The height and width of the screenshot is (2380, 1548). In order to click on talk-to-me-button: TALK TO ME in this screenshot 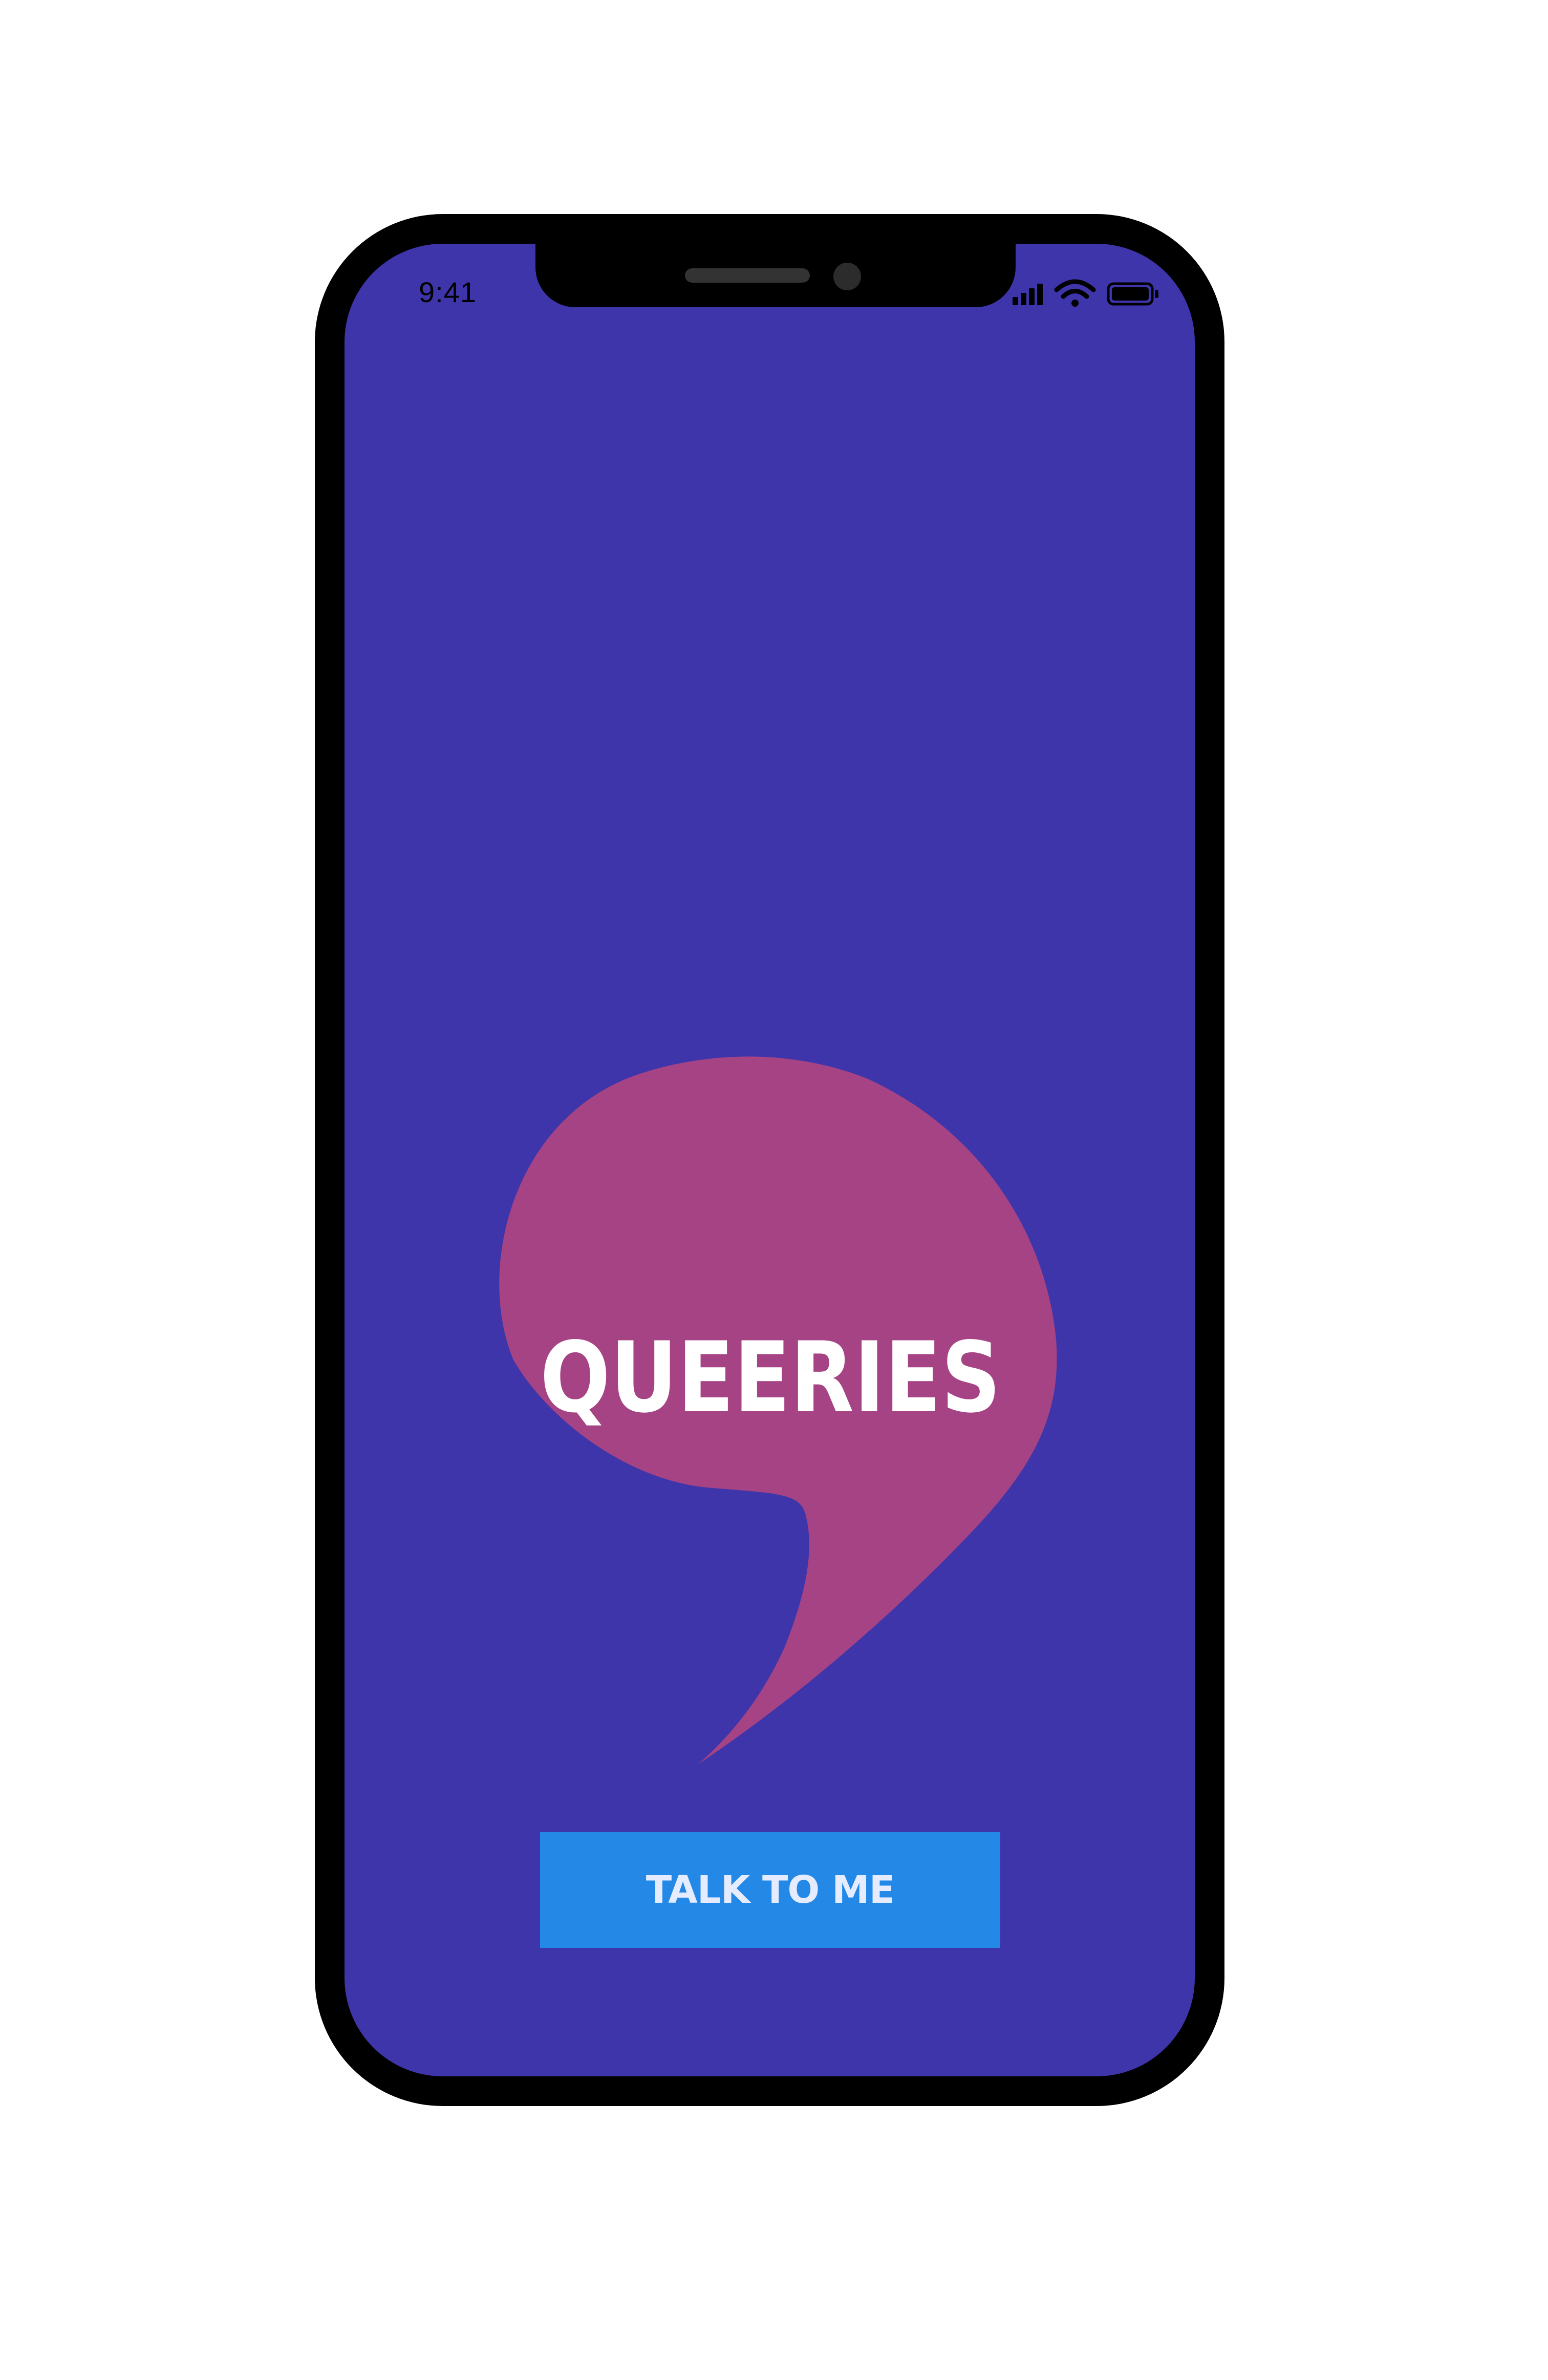, I will do `click(770, 1890)`.